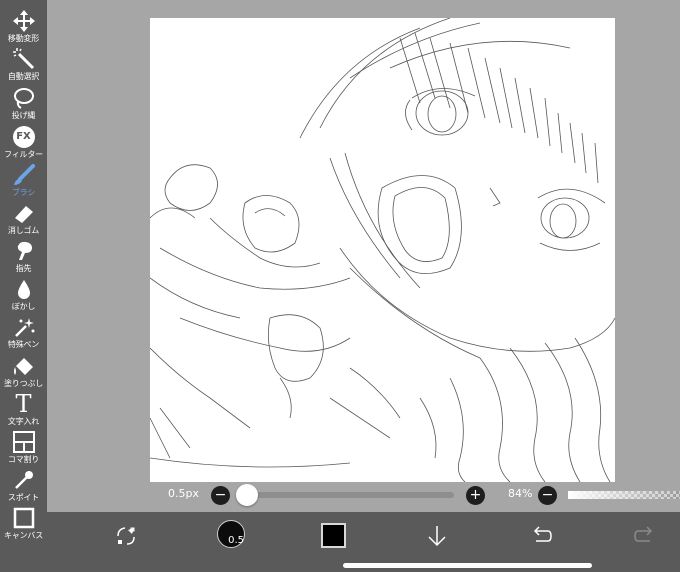 Image resolution: width=680 pixels, height=572 pixels. What do you see at coordinates (183, 493) in the screenshot?
I see `brush-size-label: 0.5px` at bounding box center [183, 493].